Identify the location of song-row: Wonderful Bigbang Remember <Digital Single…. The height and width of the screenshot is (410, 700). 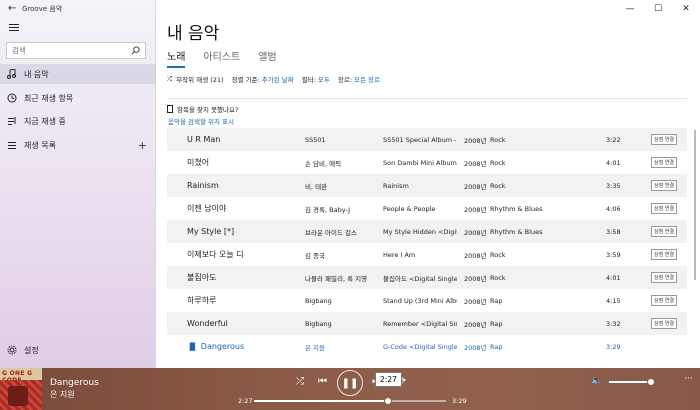
(427, 323).